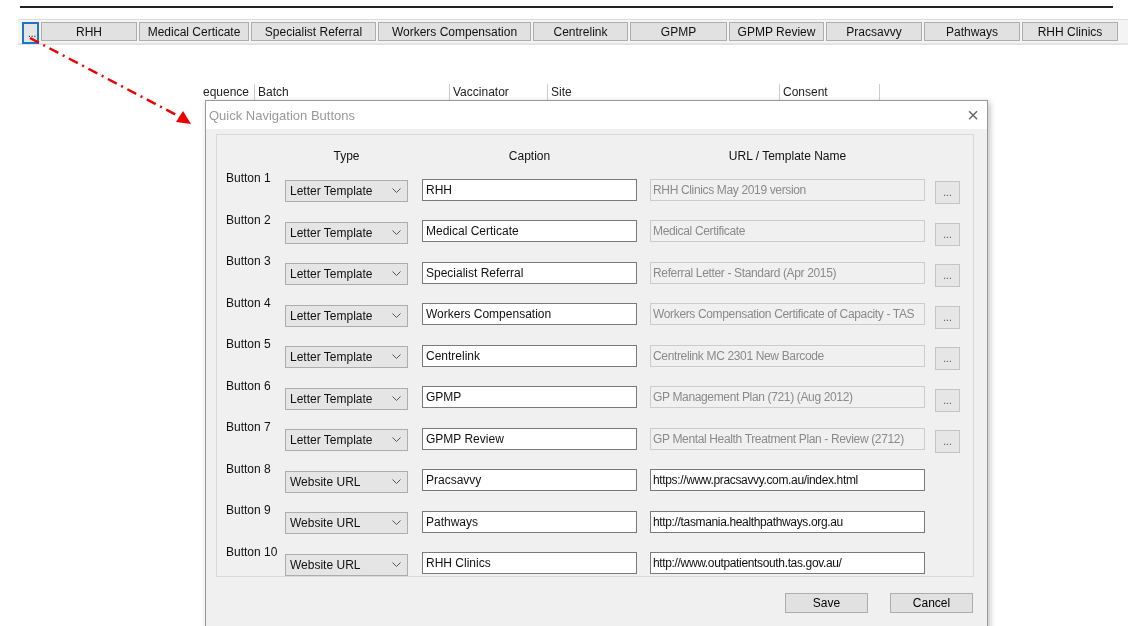 The height and width of the screenshot is (626, 1131). Describe the element at coordinates (248, 219) in the screenshot. I see `row-label: Button 2` at that location.